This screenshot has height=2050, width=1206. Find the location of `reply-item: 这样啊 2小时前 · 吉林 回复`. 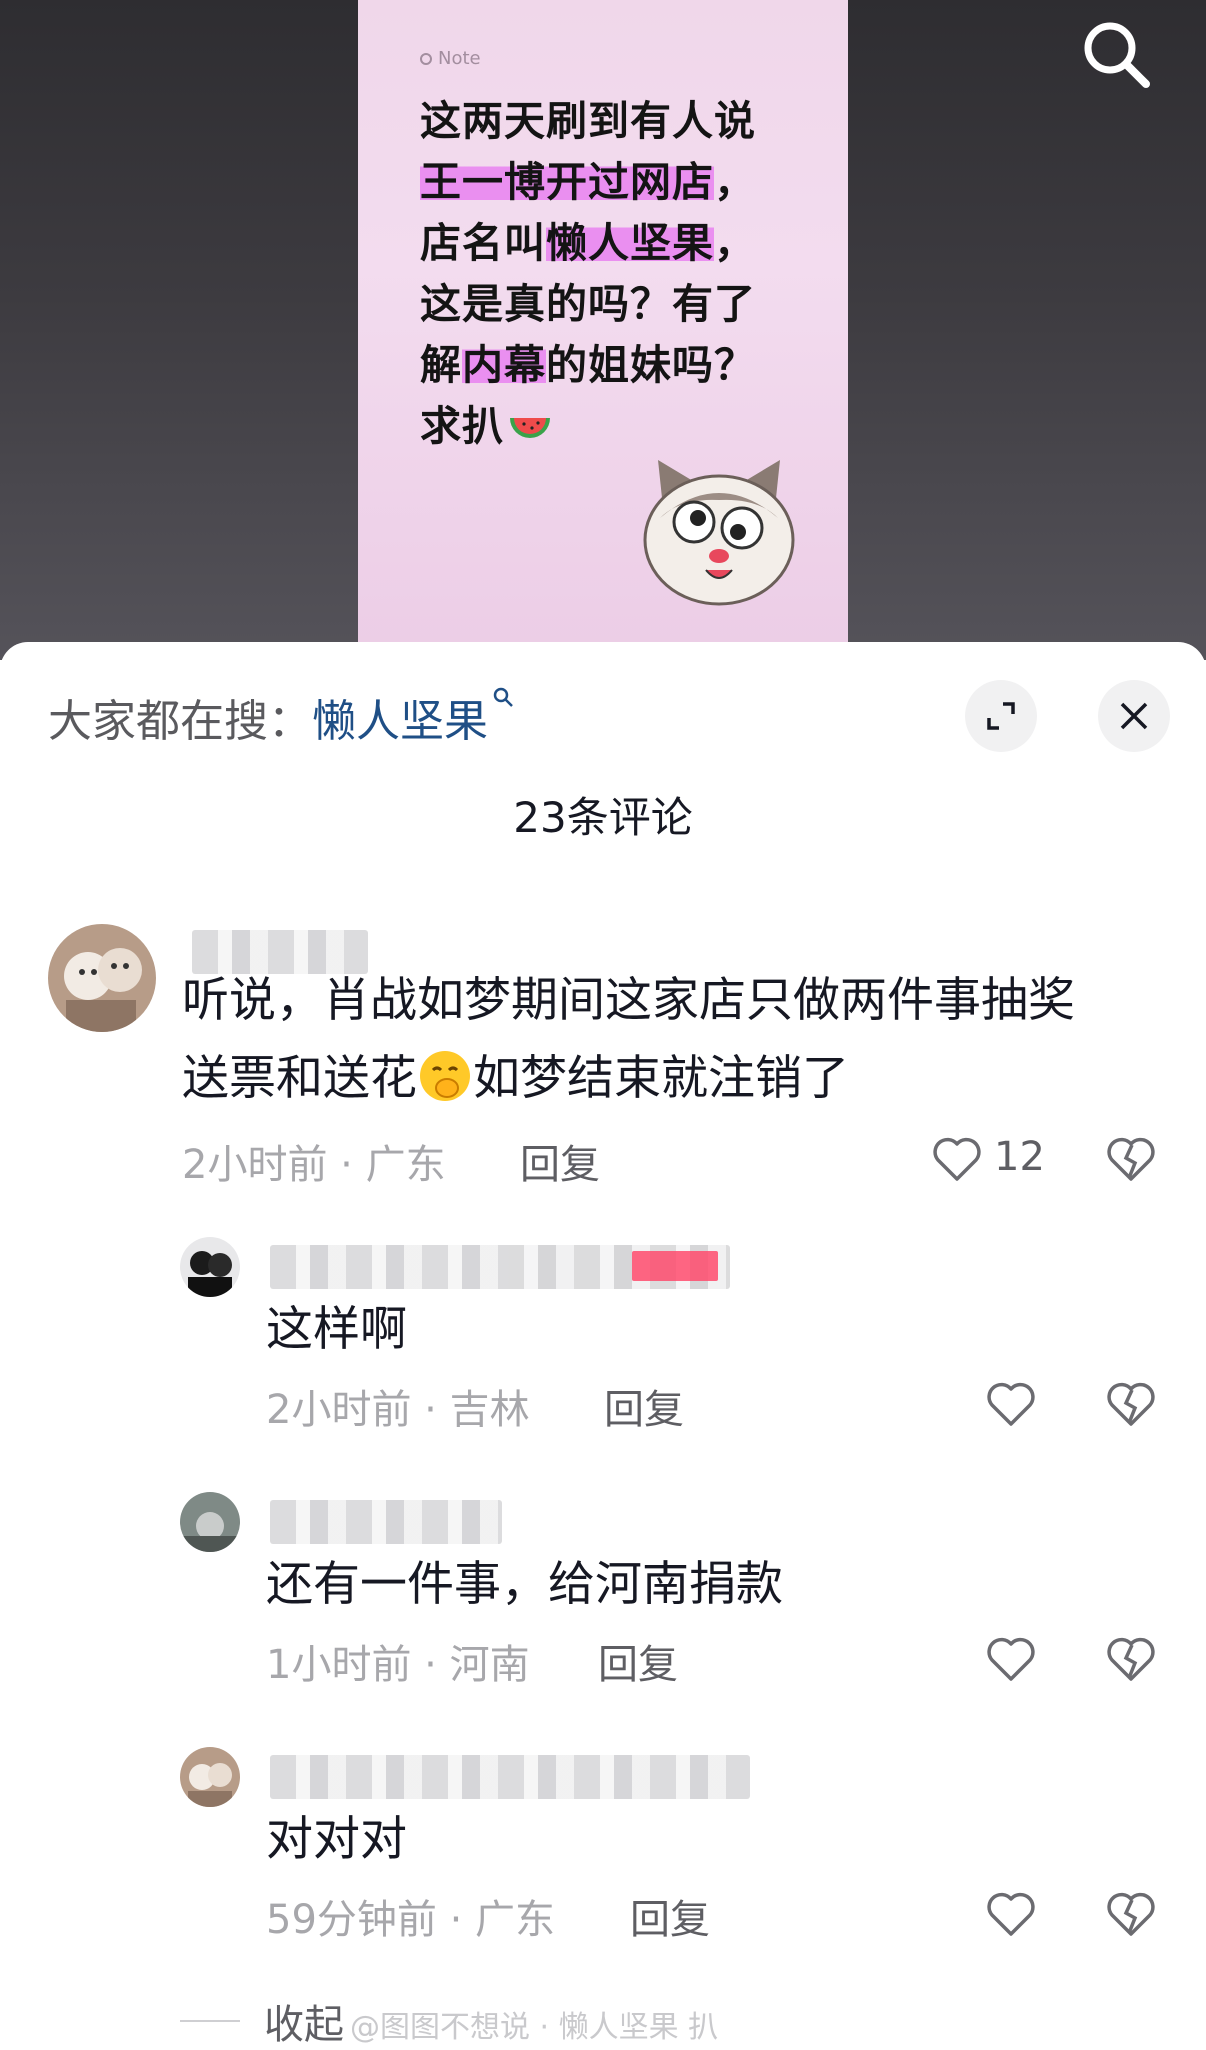

reply-item: 这样啊 2小时前 · 吉林 回复 is located at coordinates (603, 1342).